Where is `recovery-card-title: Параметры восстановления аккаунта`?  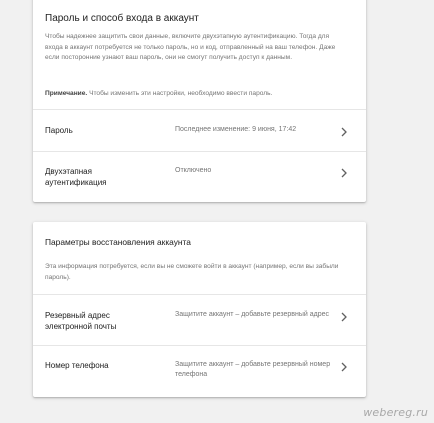
recovery-card-title: Параметры восстановления аккаунта is located at coordinates (118, 242).